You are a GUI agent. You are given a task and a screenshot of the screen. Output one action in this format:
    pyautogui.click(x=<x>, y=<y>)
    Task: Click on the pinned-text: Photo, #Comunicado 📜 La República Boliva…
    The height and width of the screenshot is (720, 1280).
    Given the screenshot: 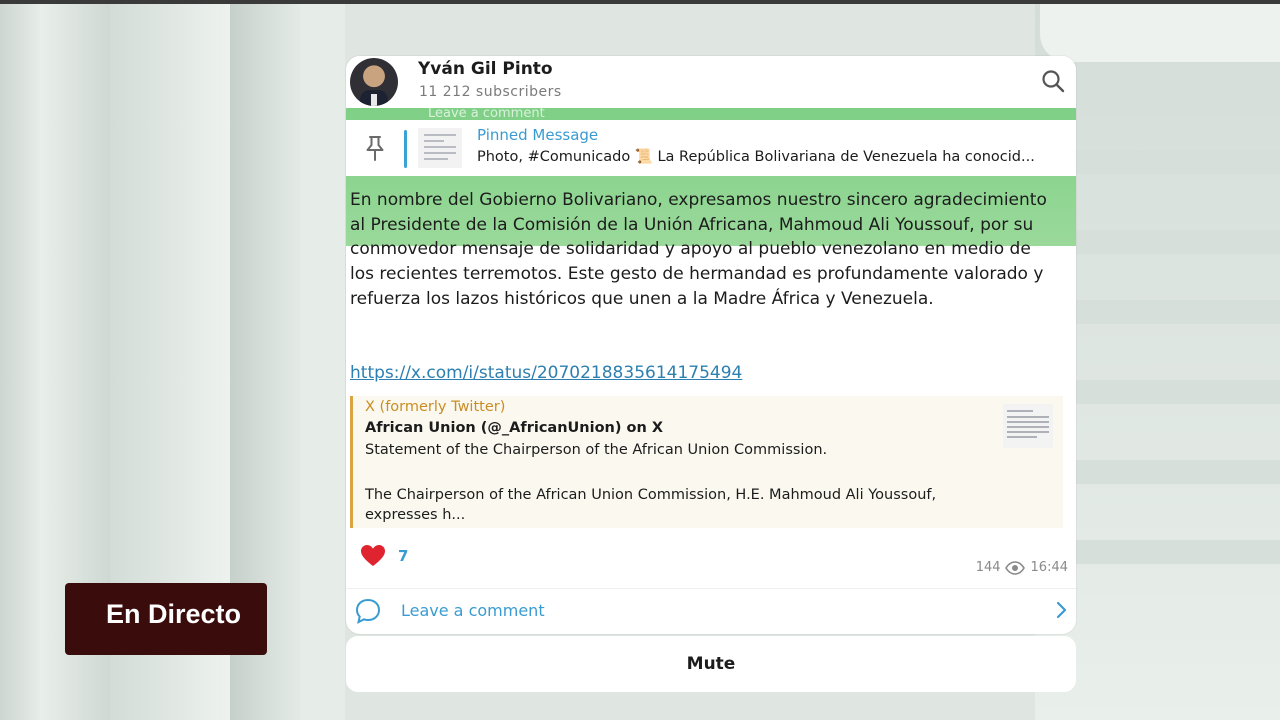 What is the action you would take?
    pyautogui.click(x=756, y=157)
    